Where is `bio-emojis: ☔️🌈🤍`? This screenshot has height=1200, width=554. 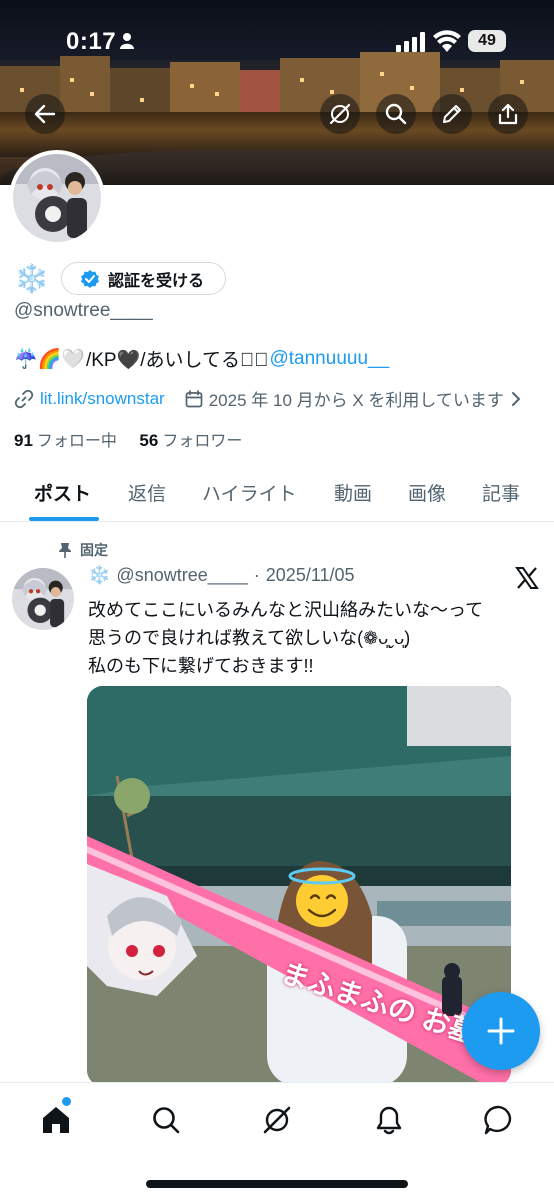
bio-emojis: ☔️🌈🤍 is located at coordinates (49, 359).